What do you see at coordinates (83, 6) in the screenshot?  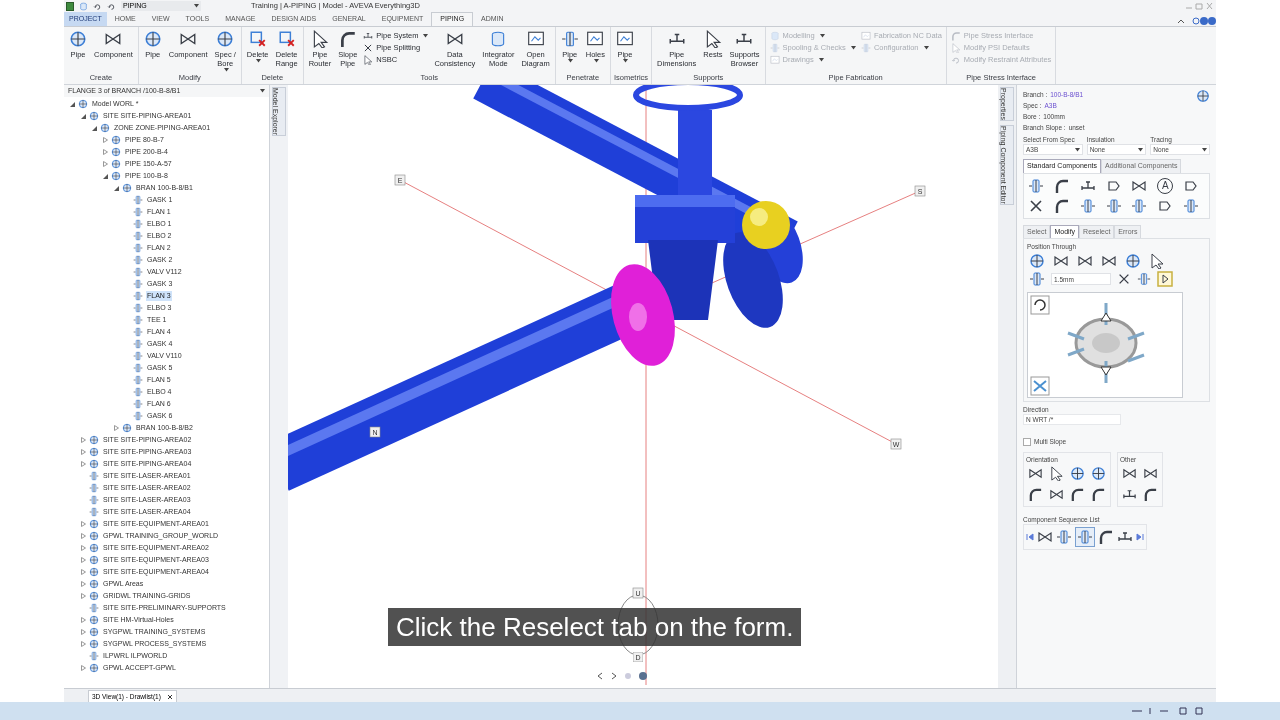 I see `database-icon` at bounding box center [83, 6].